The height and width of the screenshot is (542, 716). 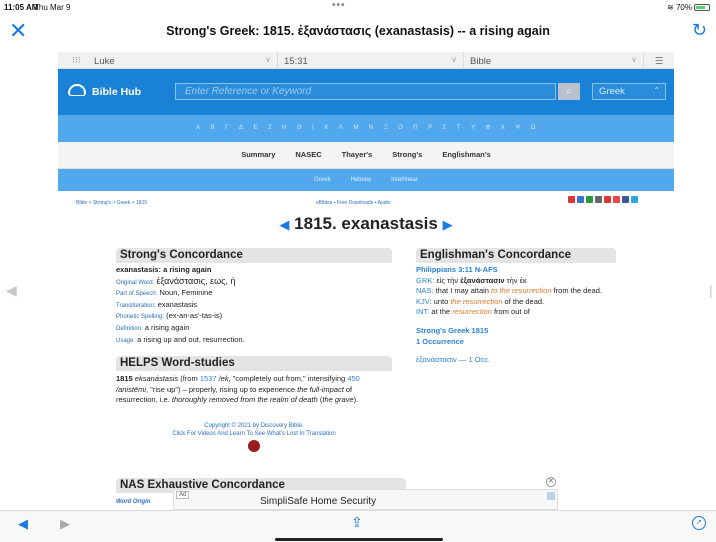 What do you see at coordinates (440, 341) in the screenshot?
I see `occurrence-count: 1 Occurrence` at bounding box center [440, 341].